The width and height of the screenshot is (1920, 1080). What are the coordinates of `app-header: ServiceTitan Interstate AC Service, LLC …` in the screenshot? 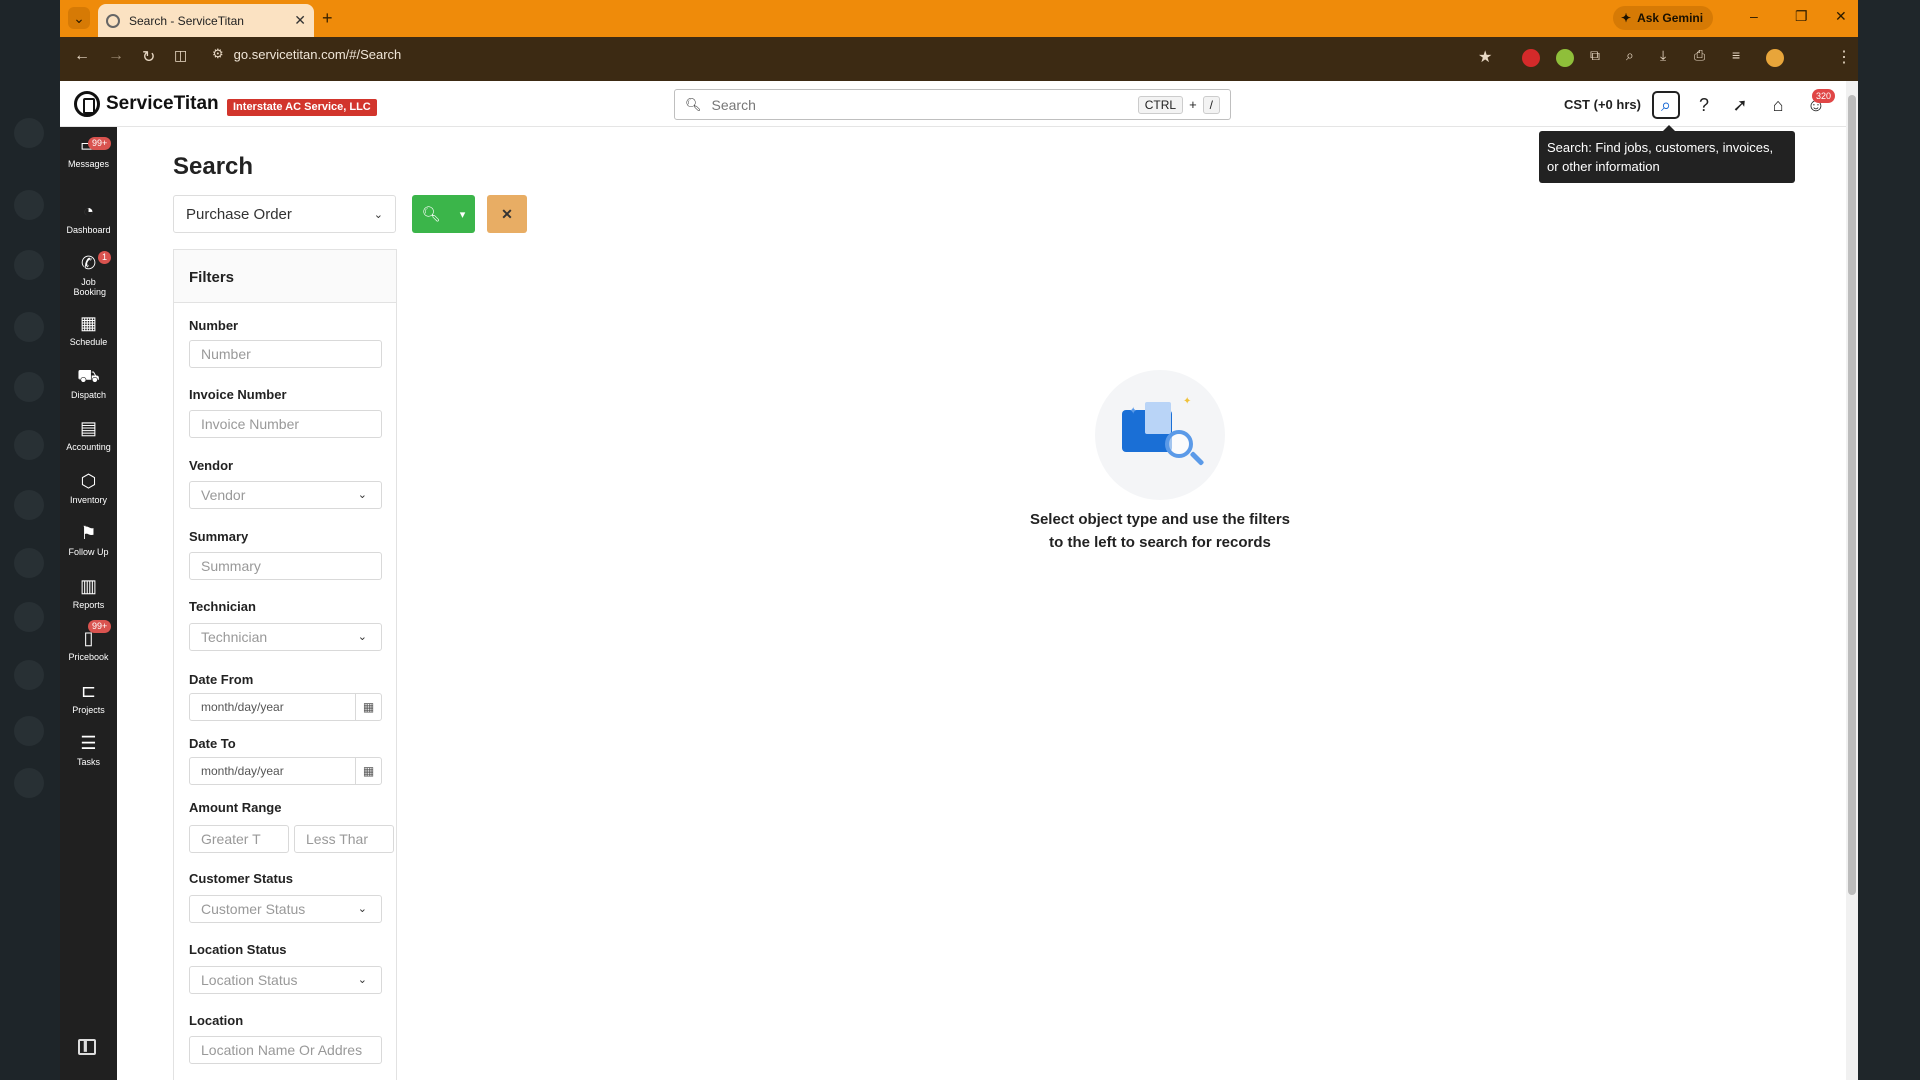 It's located at (953, 104).